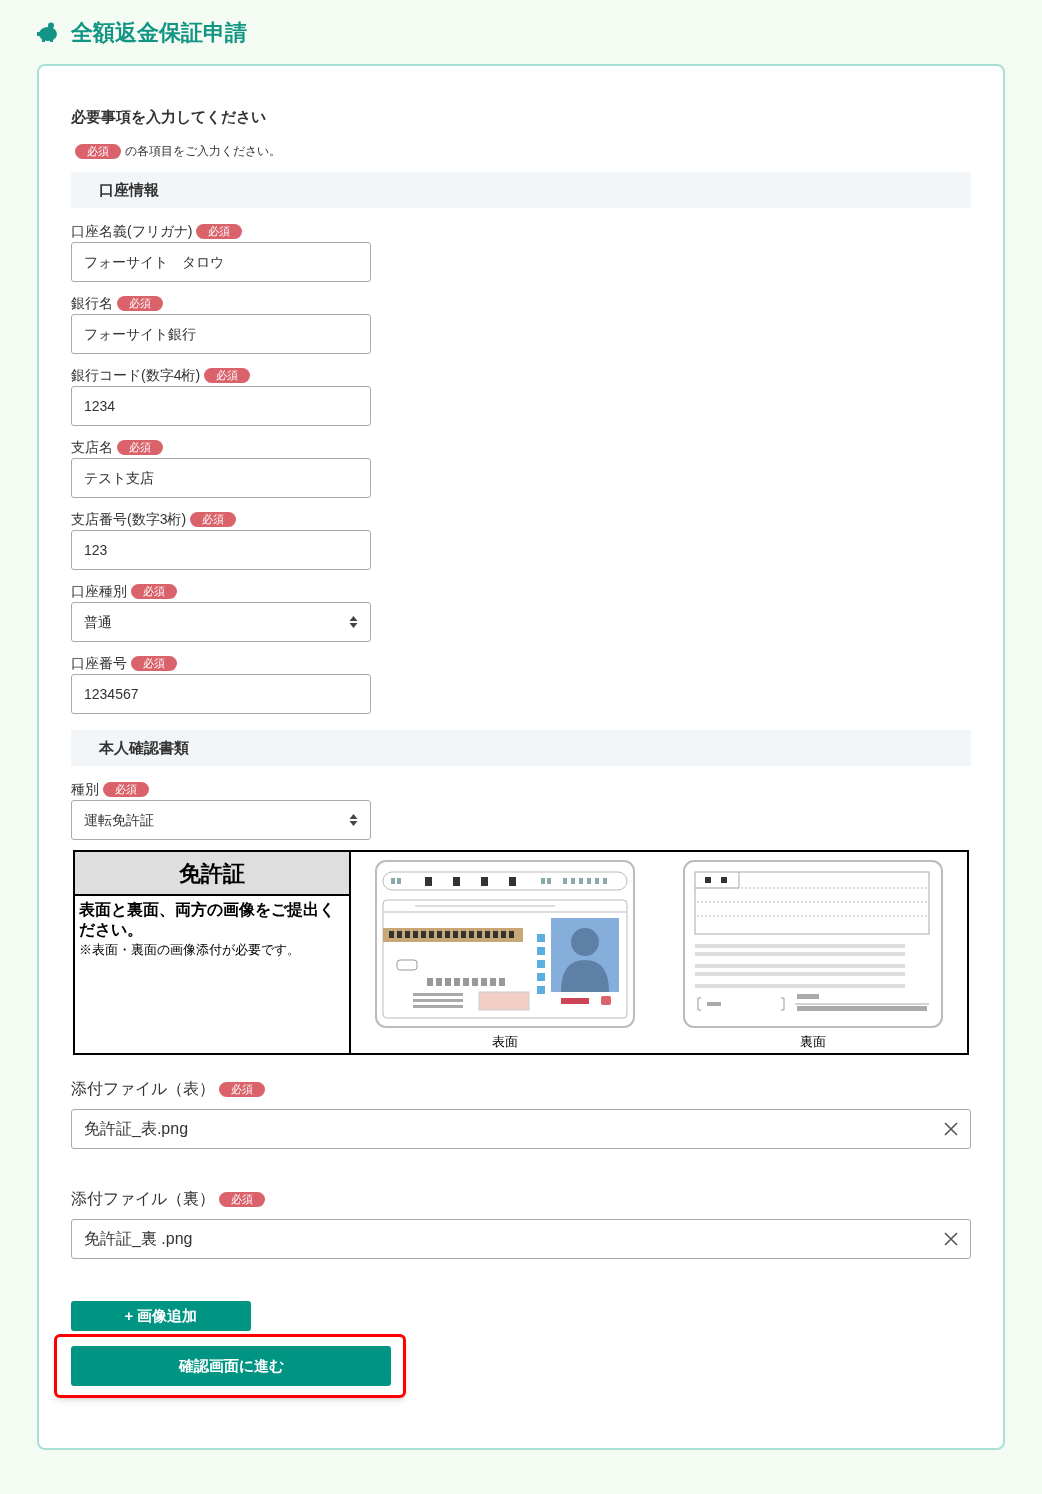 The height and width of the screenshot is (1494, 1042). What do you see at coordinates (221, 334) in the screenshot?
I see `input-field: フォーサイト銀行` at bounding box center [221, 334].